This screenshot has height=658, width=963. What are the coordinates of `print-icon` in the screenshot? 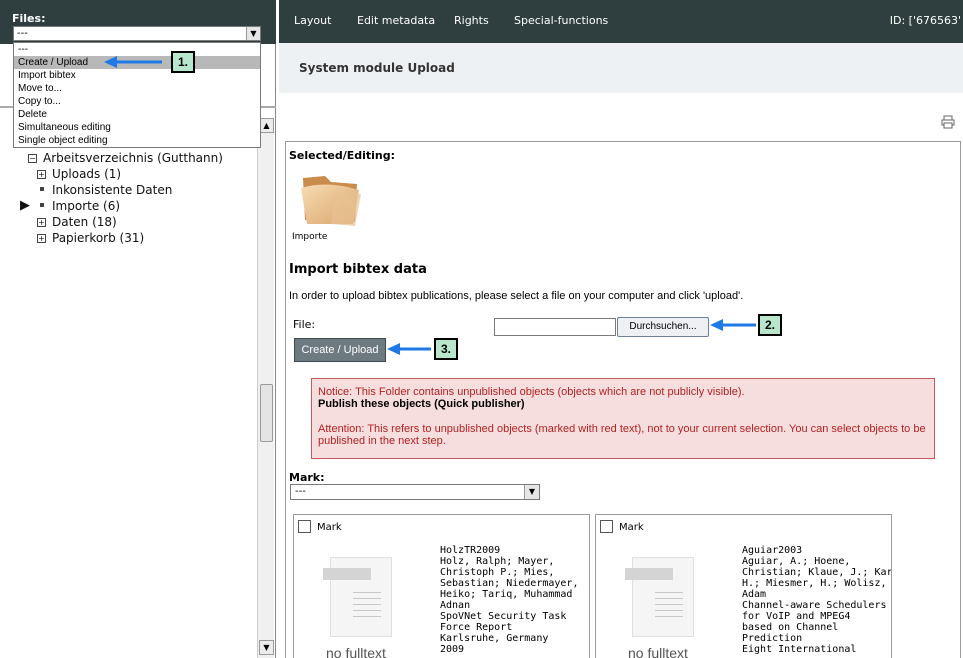 It's located at (948, 122).